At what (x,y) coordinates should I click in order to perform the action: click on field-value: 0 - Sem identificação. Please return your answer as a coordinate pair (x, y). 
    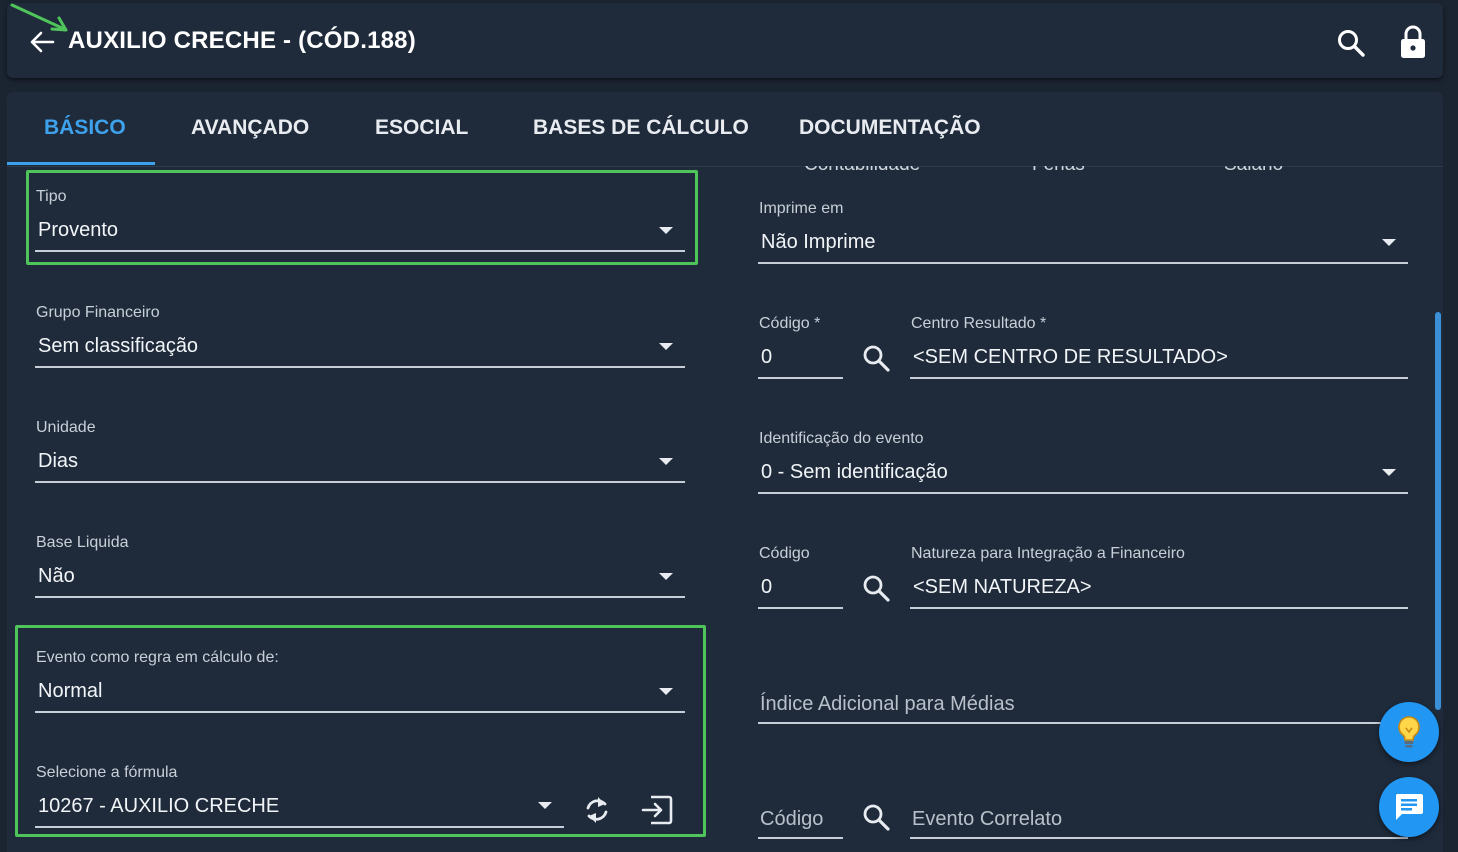
    Looking at the image, I should click on (854, 472).